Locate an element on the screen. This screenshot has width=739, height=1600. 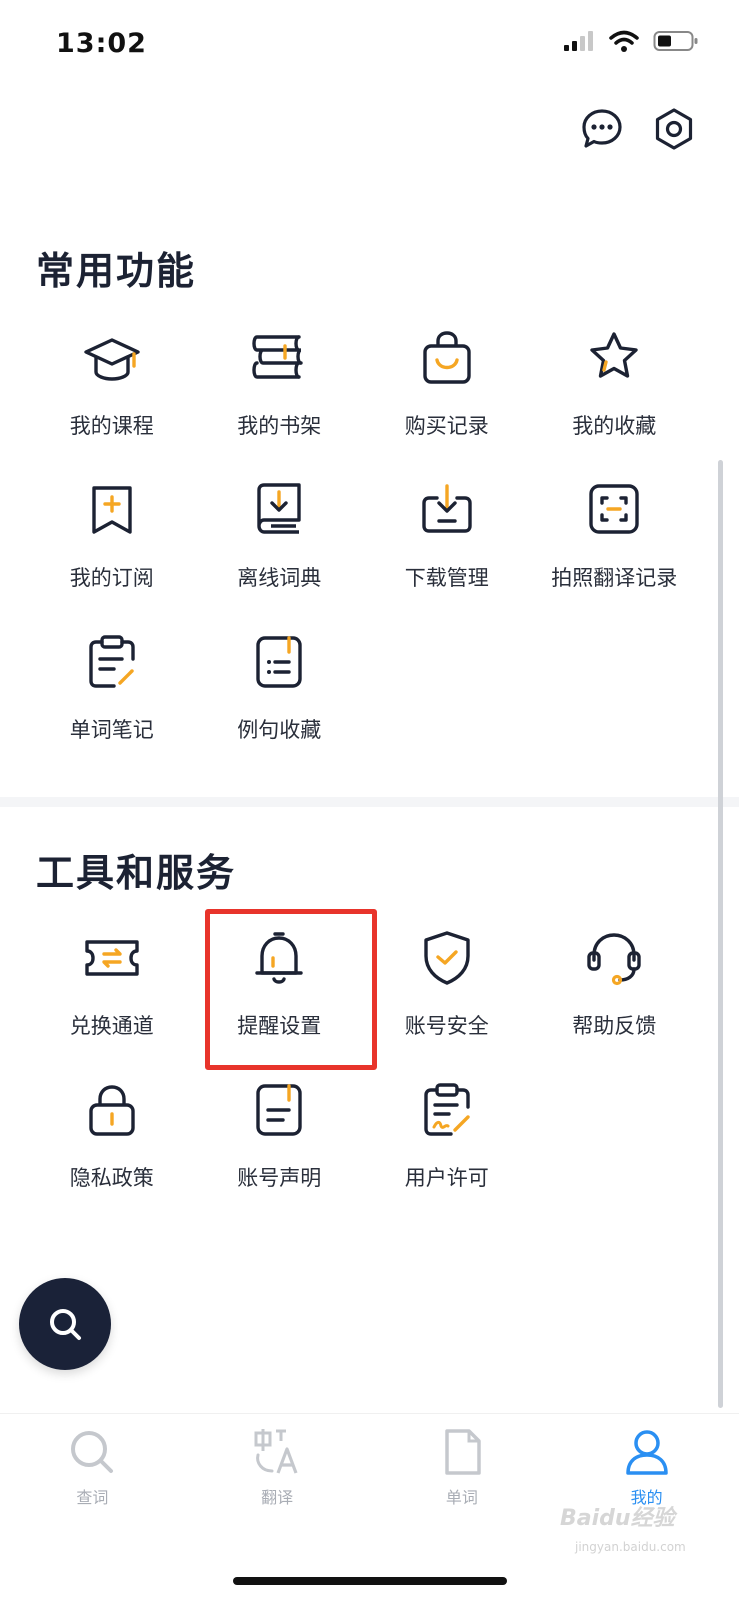
sentence-list-icon is located at coordinates (279, 662).